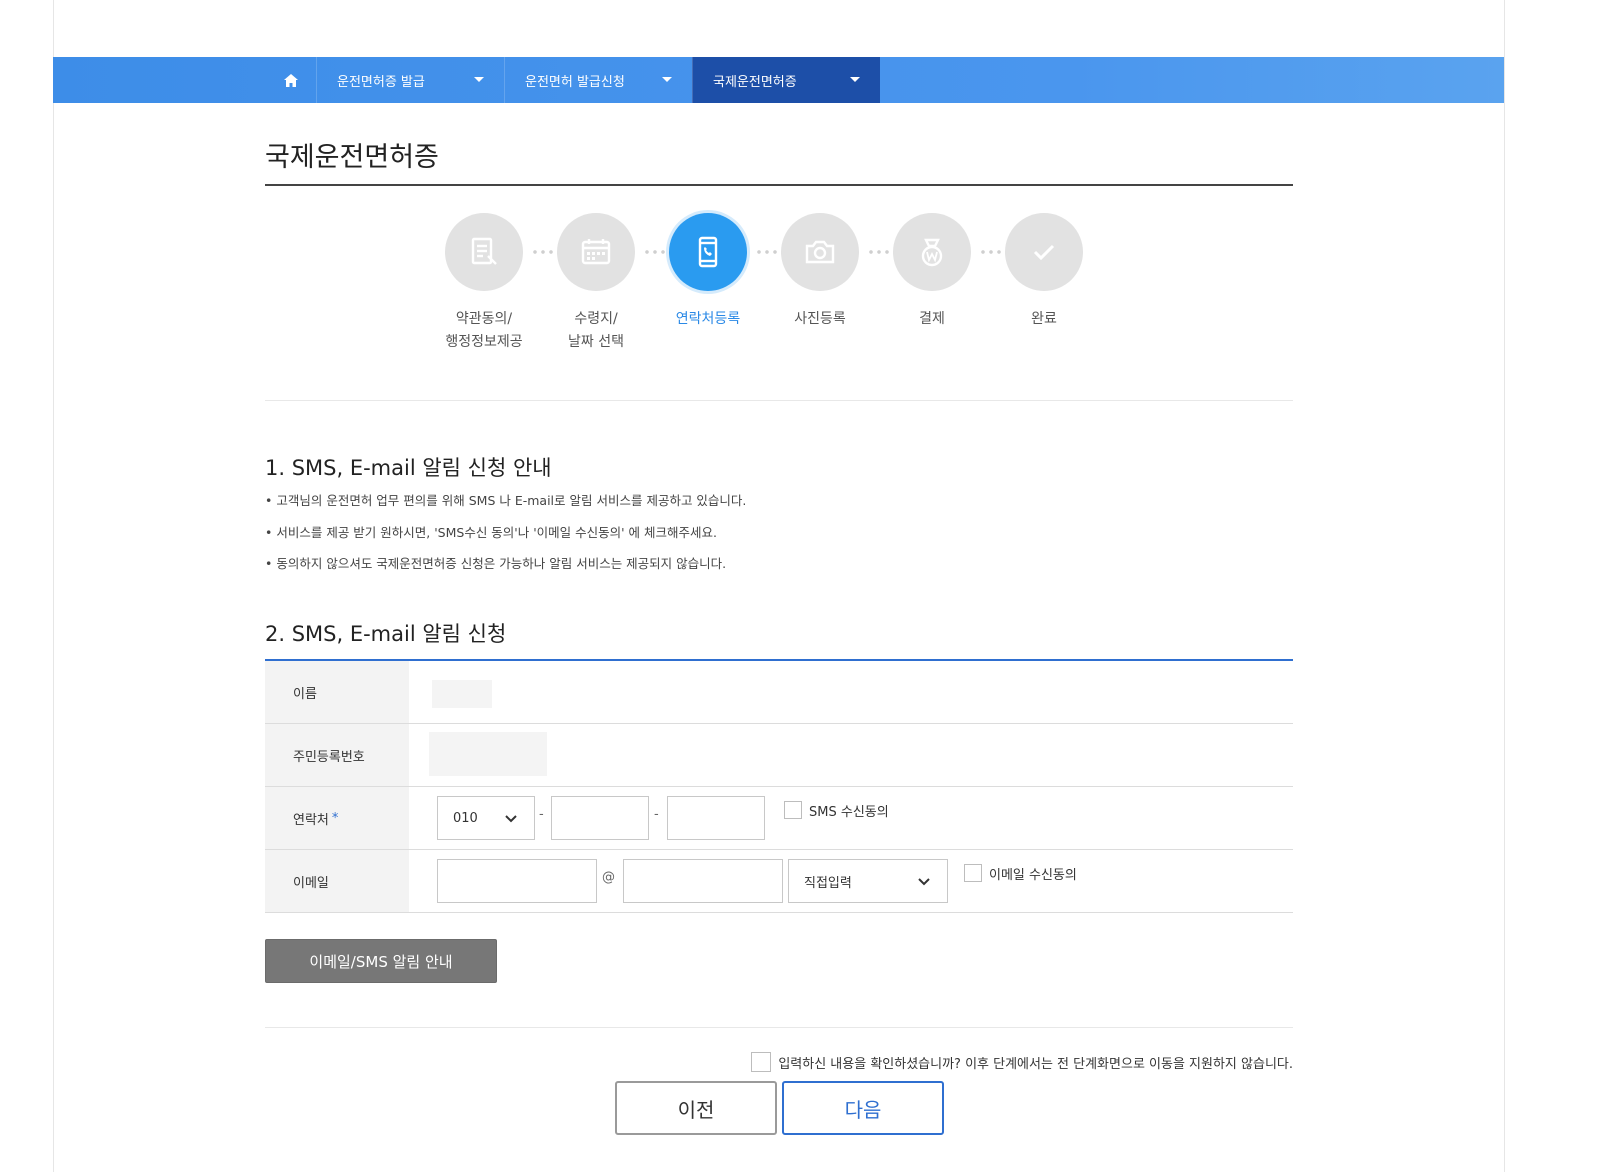 The image size is (1598, 1172). I want to click on payment-icon, so click(932, 252).